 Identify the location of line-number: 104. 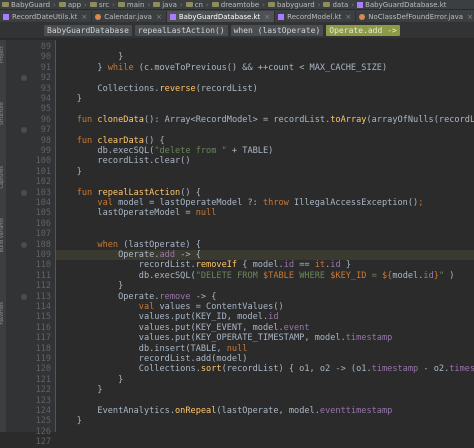
(43, 203).